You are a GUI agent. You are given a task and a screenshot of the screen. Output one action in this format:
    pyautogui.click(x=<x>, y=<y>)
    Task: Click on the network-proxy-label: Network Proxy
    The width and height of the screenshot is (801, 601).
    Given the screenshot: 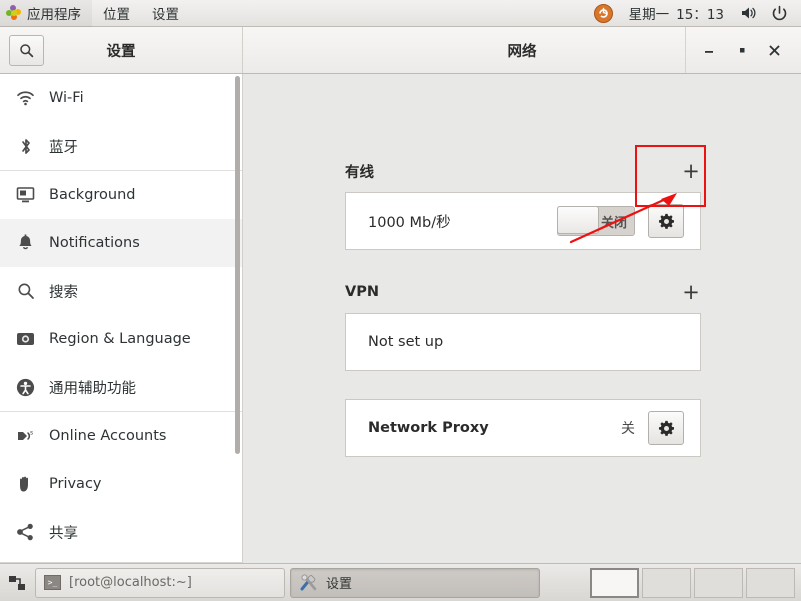 What is the action you would take?
    pyautogui.click(x=428, y=428)
    